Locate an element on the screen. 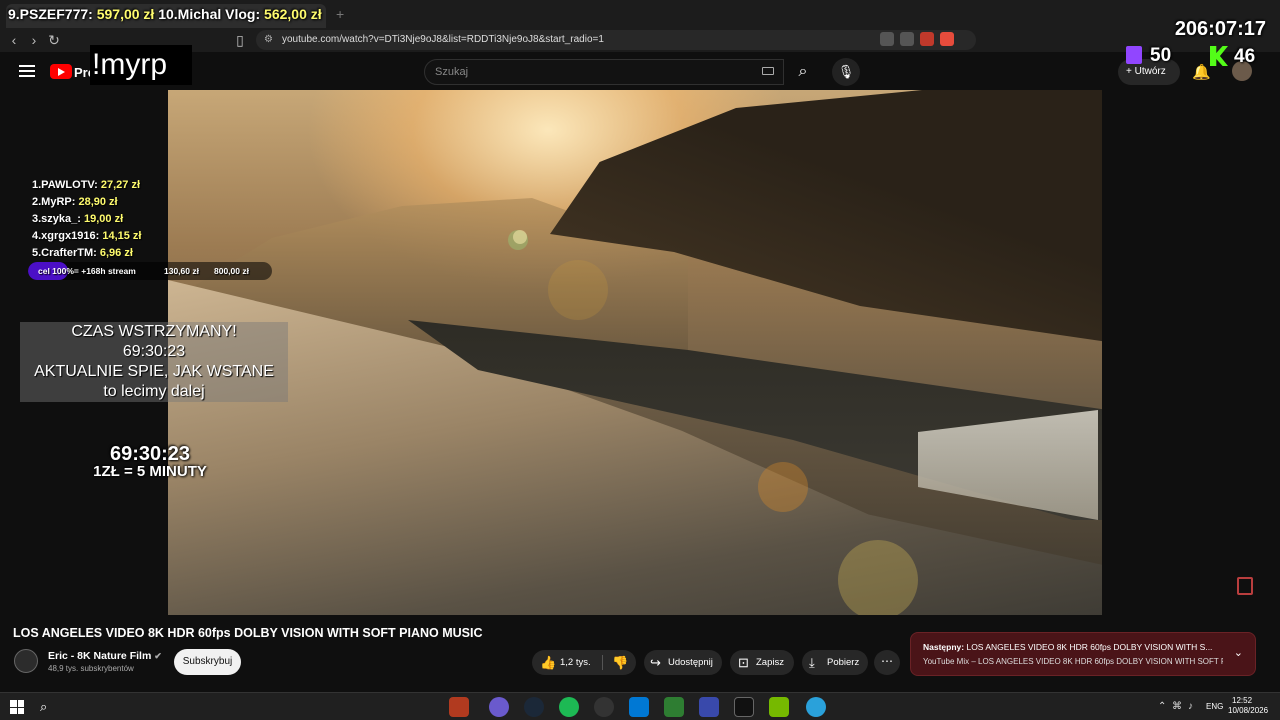 The width and height of the screenshot is (1280, 720). like-dislike-group: 👍 1,2 tys. 👎 is located at coordinates (584, 662).